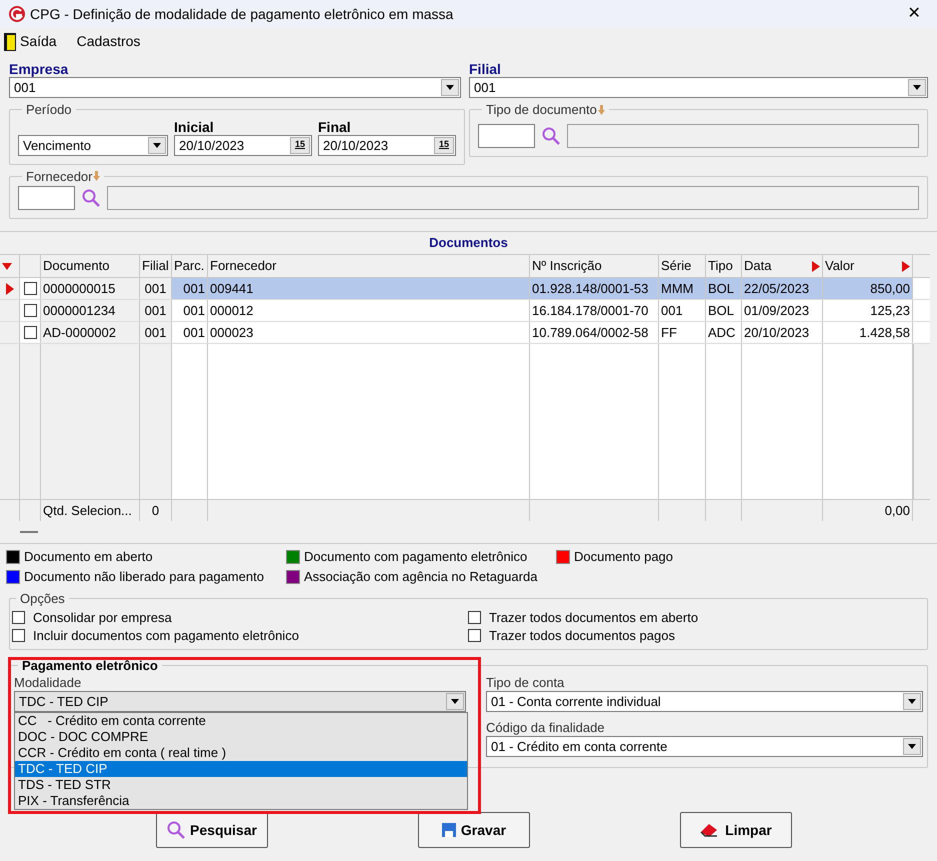 The height and width of the screenshot is (861, 937). Describe the element at coordinates (241, 753) in the screenshot. I see `dropdown-option: CCR - Crédito em conta ( real time )` at that location.